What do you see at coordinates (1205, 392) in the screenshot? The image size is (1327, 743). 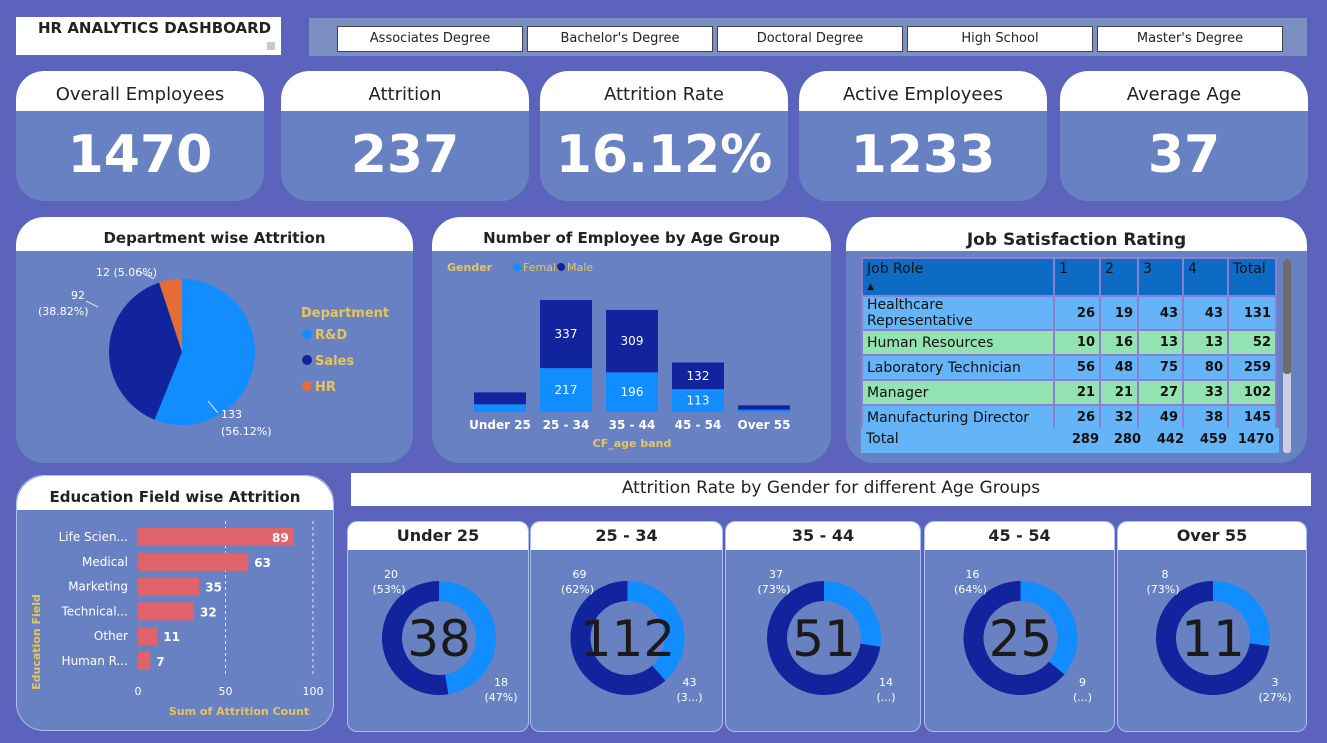 I see `table-cell-value: 33` at bounding box center [1205, 392].